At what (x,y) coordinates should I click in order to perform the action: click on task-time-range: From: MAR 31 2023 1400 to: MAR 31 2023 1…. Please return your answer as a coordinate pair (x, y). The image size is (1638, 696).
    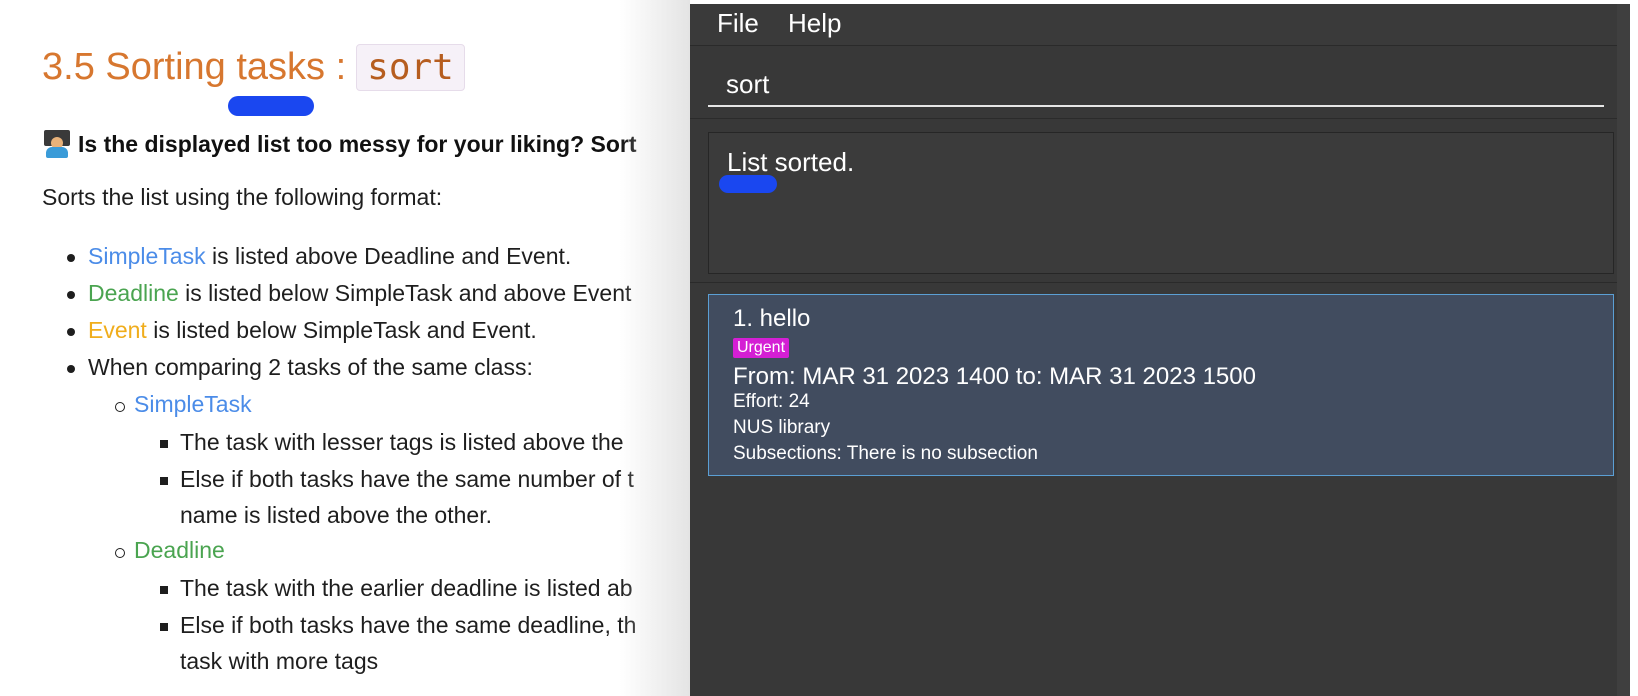
    Looking at the image, I should click on (994, 376).